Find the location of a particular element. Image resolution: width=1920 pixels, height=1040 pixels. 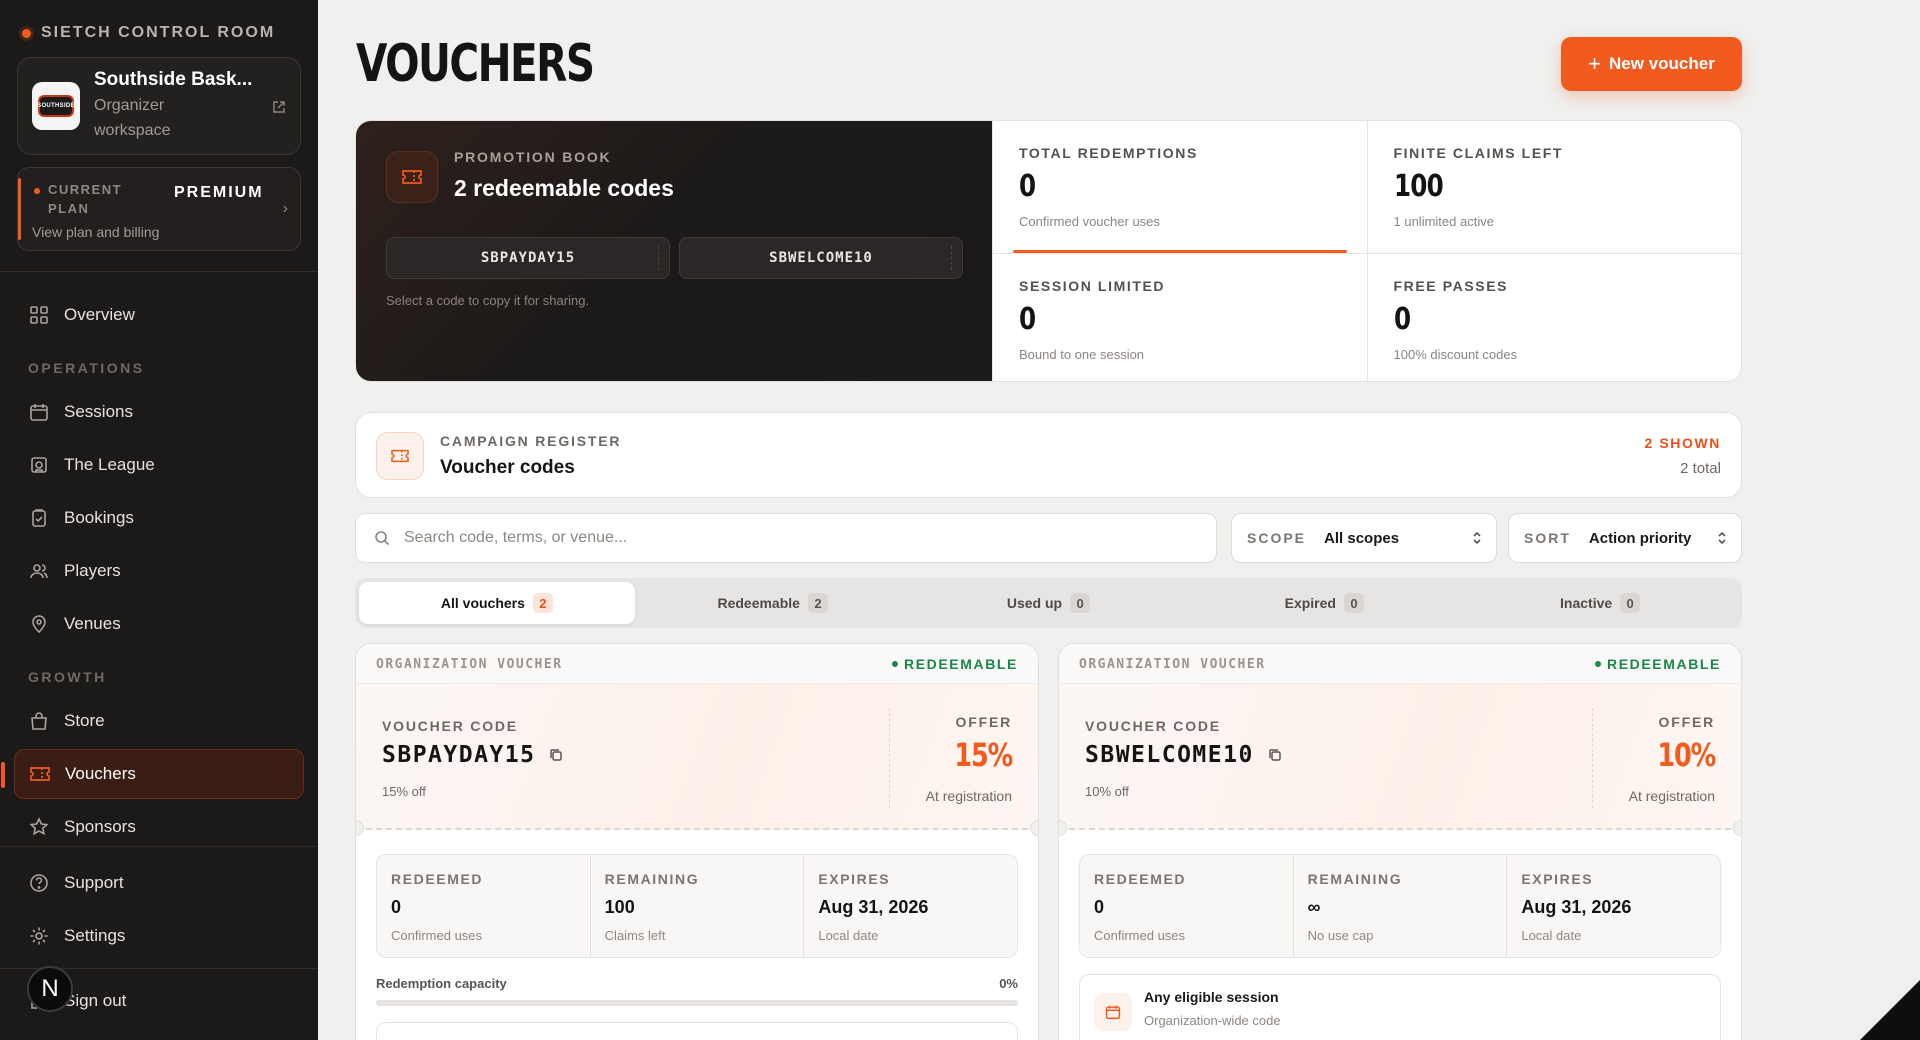

scope-label: SCOPE is located at coordinates (1277, 538).